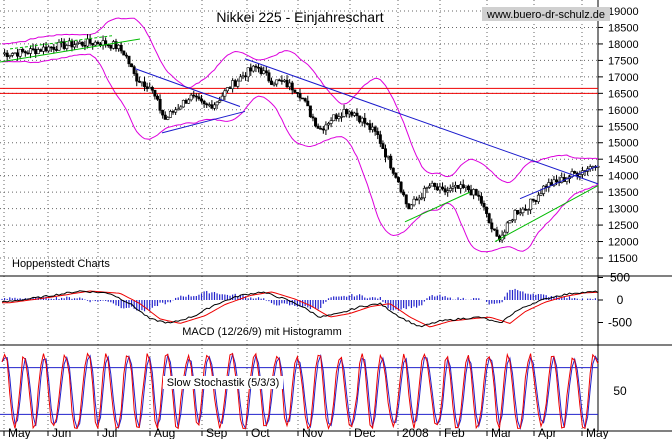 Image resolution: width=672 pixels, height=444 pixels. I want to click on x-tick-label: Aug, so click(164, 432).